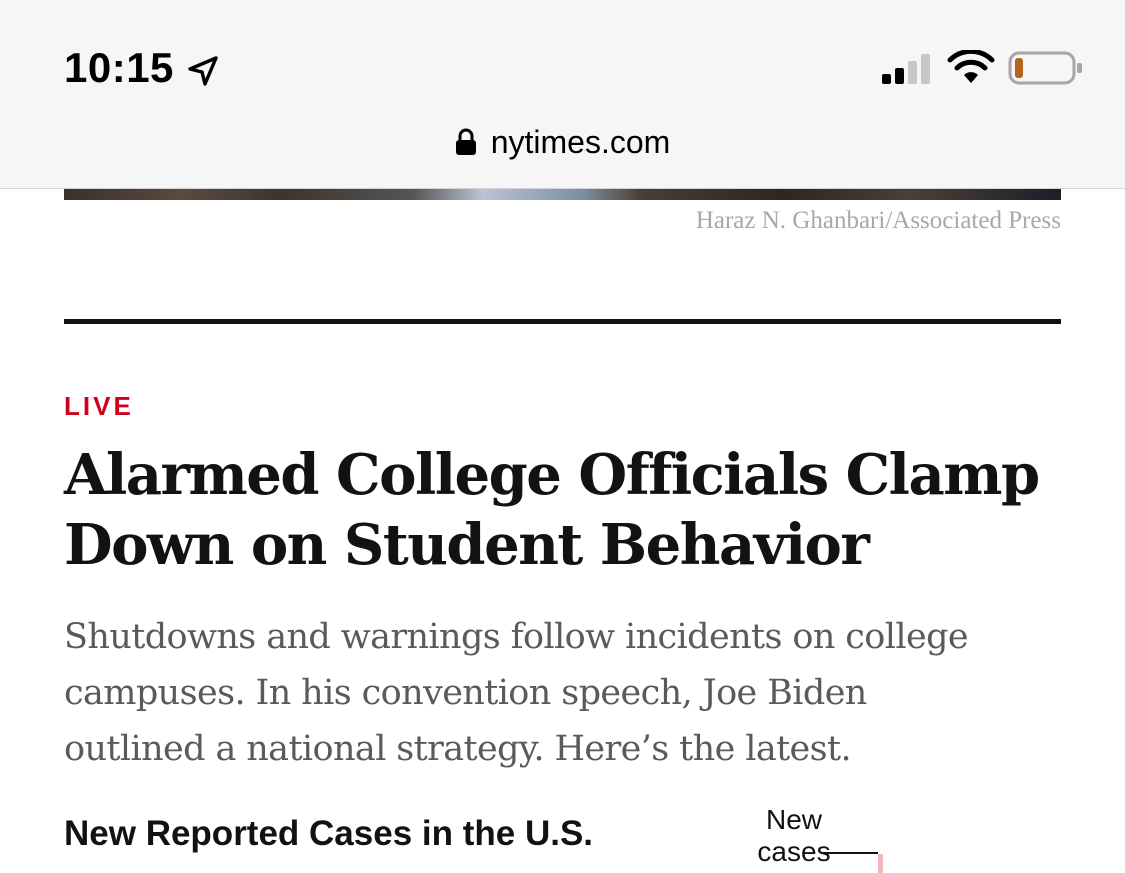 This screenshot has height=873, width=1125. Describe the element at coordinates (203, 71) in the screenshot. I see `location-arrow-icon` at that location.